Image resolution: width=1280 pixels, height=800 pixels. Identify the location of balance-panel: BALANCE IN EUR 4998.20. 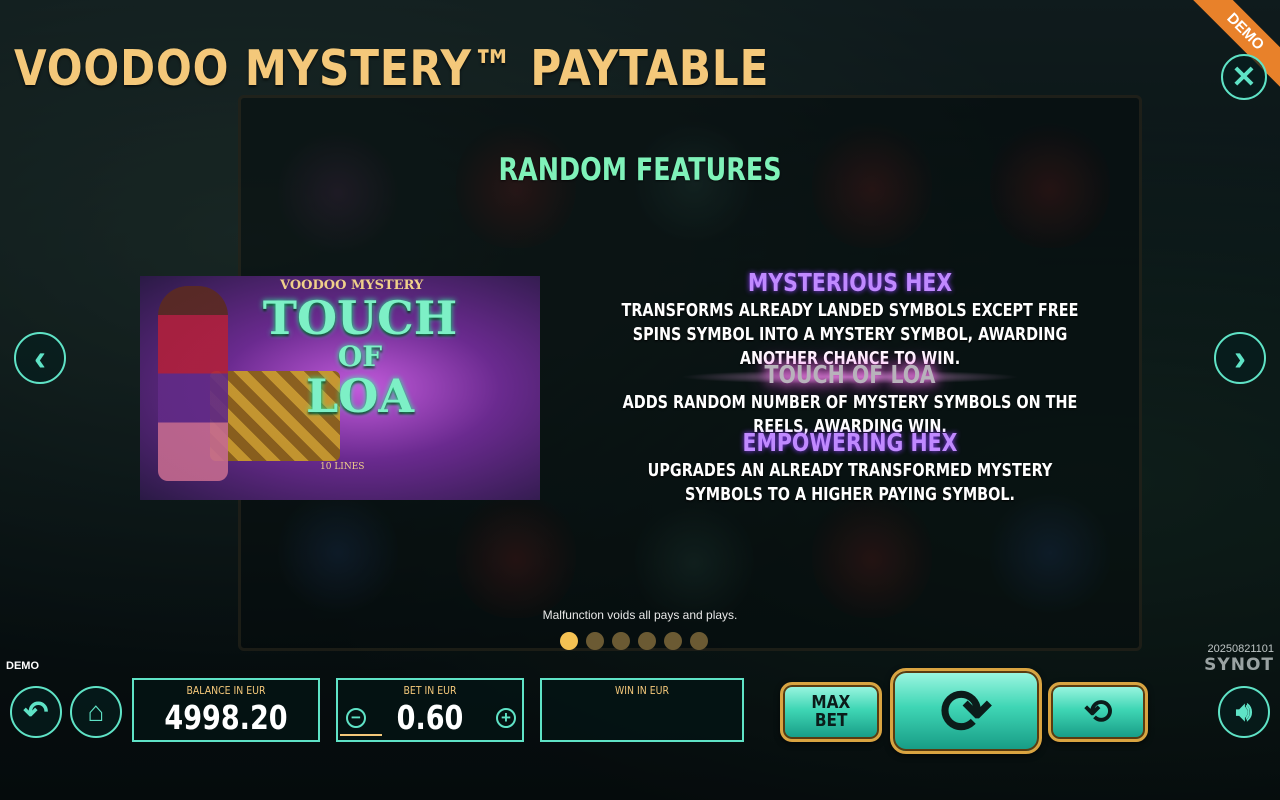
(226, 710).